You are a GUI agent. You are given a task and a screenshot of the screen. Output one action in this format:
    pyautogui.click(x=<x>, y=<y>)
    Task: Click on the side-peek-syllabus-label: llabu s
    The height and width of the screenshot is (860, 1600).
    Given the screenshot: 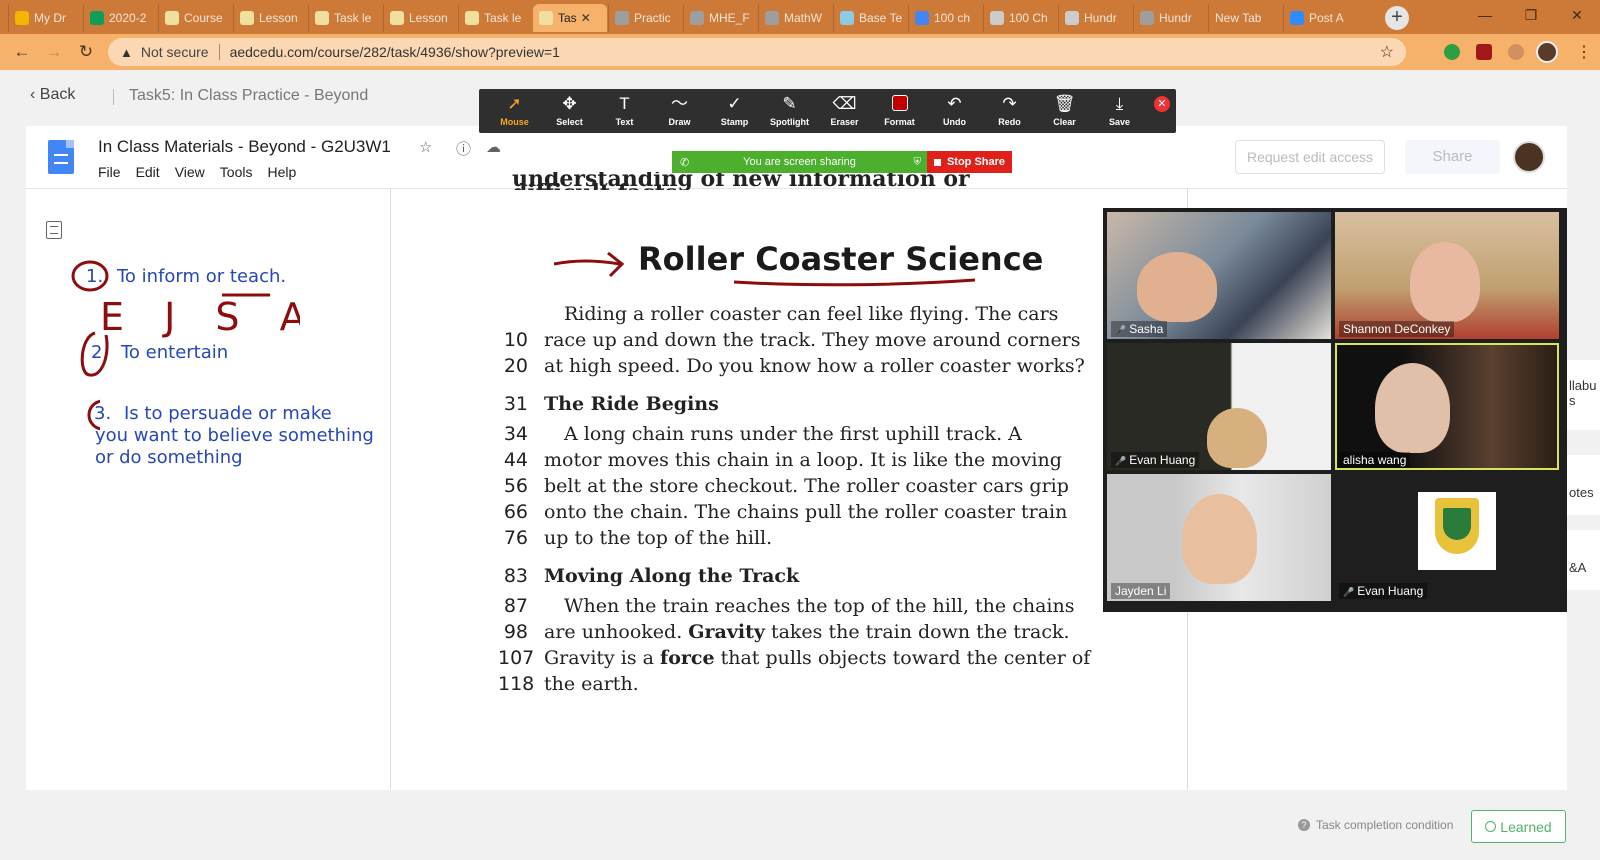 What is the action you would take?
    pyautogui.click(x=1583, y=393)
    